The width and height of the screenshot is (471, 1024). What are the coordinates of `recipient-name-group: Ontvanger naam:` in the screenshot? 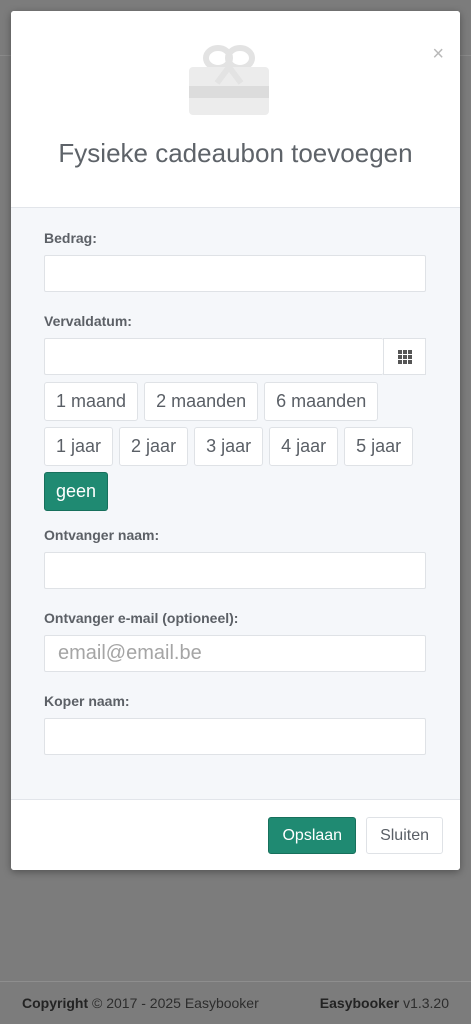 It's located at (235, 558).